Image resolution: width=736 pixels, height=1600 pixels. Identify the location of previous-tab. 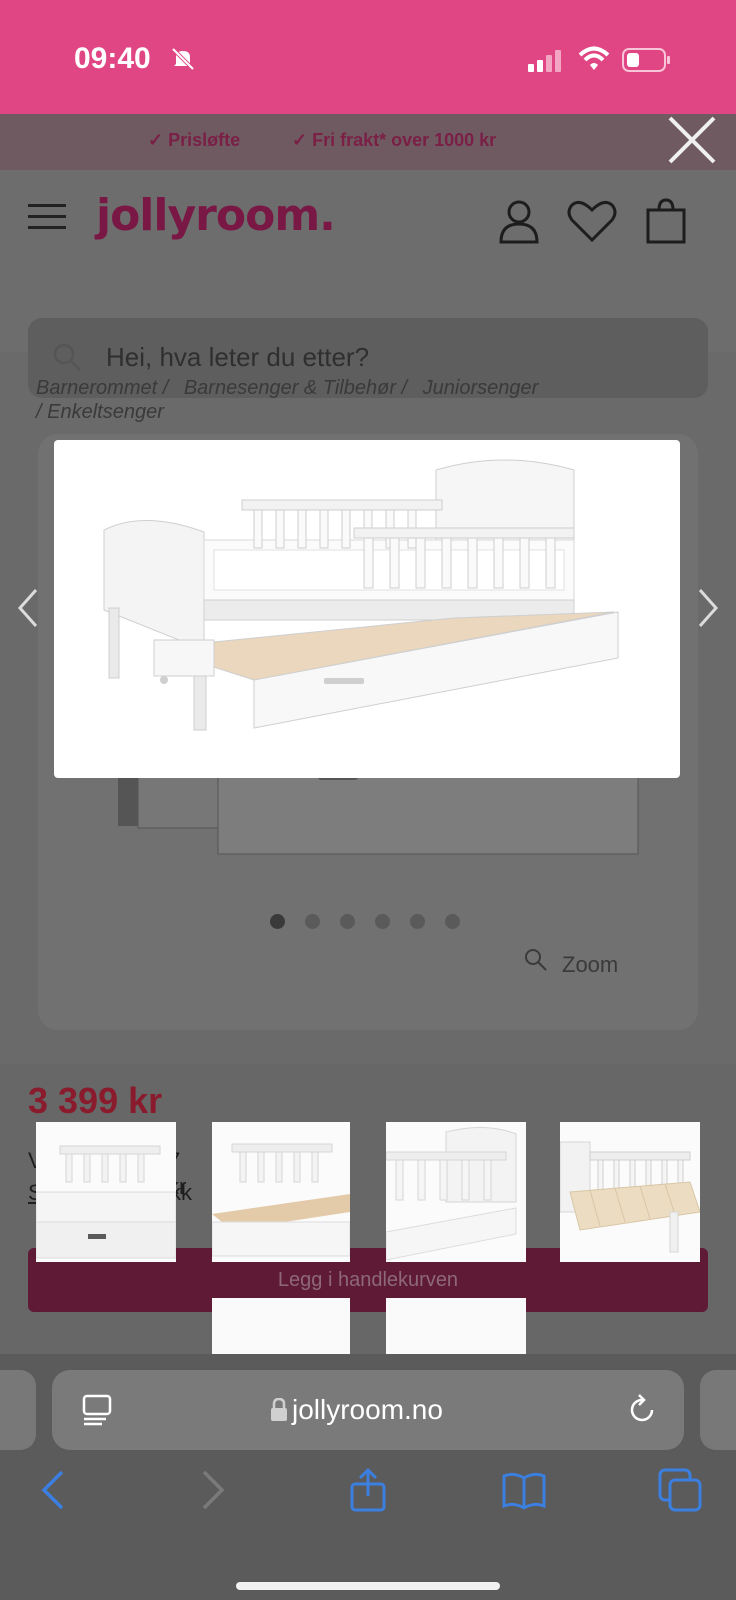
(18, 1410).